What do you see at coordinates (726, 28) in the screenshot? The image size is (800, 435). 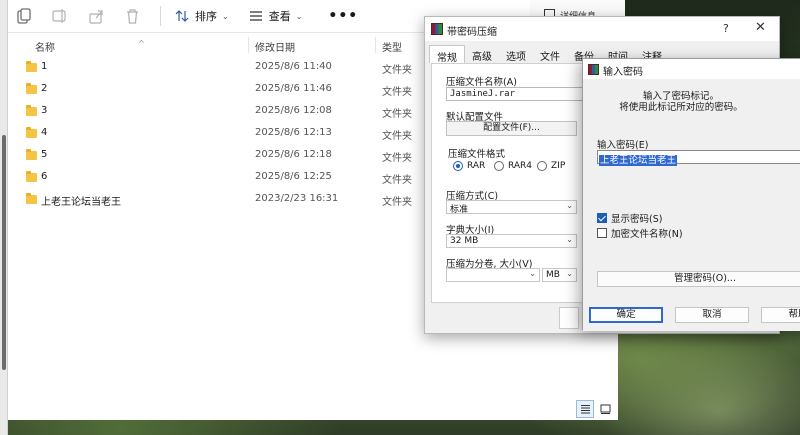 I see `minimize-icon: ?` at bounding box center [726, 28].